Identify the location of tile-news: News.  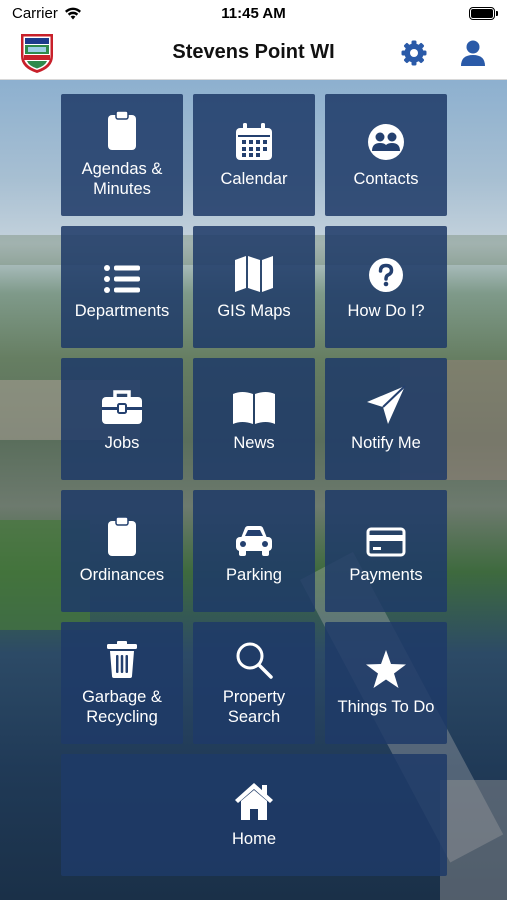
(254, 419).